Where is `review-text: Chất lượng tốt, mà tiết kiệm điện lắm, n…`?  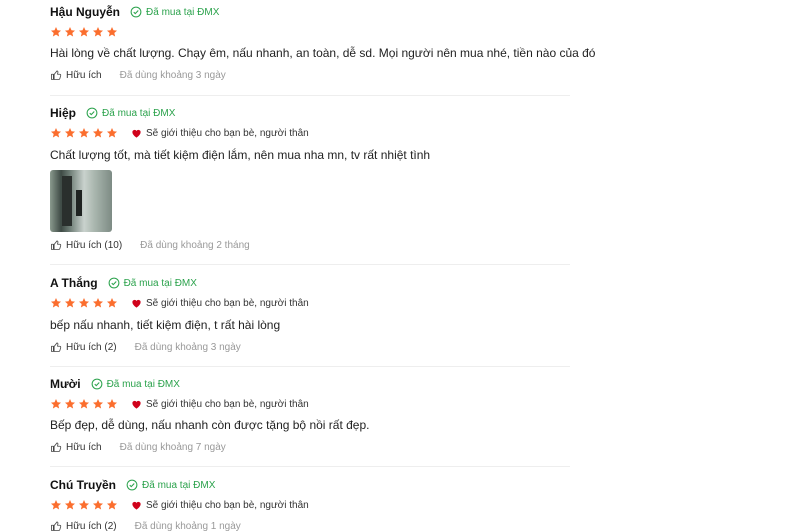
review-text: Chất lượng tốt, mà tiết kiệm điện lắm, n… is located at coordinates (240, 155).